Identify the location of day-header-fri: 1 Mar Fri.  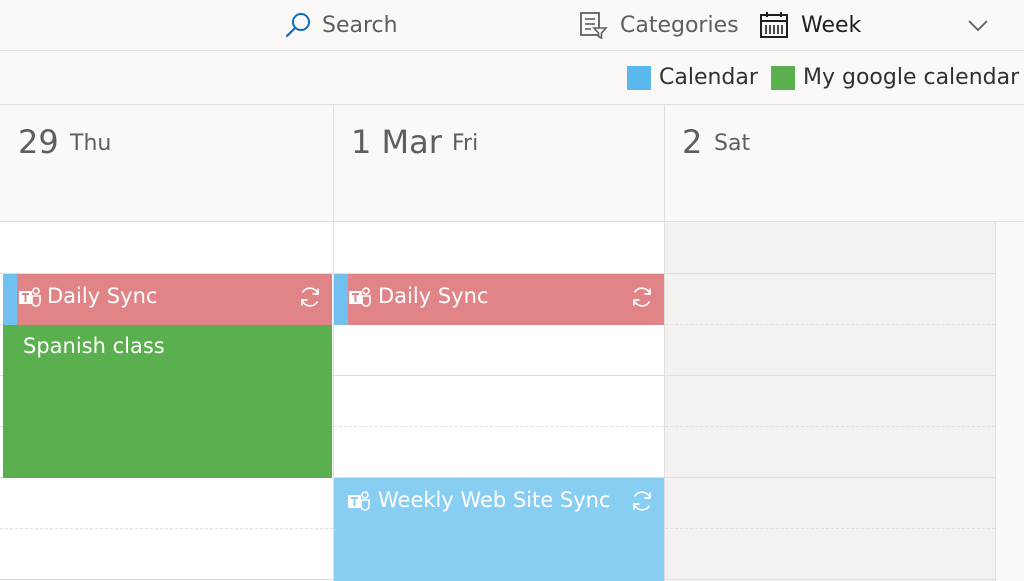
(499, 163).